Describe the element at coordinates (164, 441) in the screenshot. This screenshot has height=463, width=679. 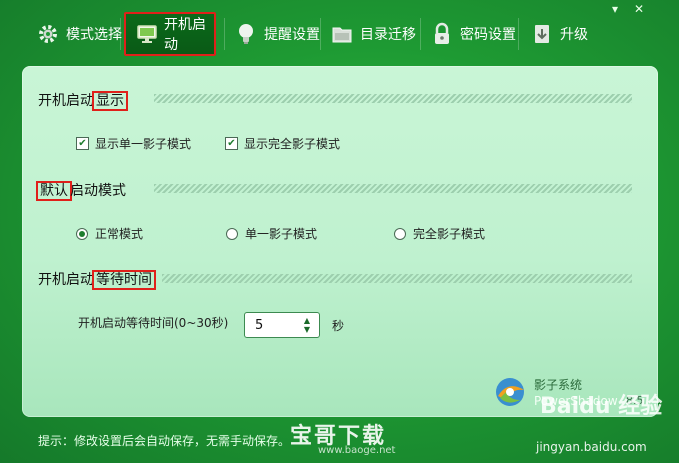
I see `footer-hint: 提示：修改设置后会自动保存，无需手动保存。` at that location.